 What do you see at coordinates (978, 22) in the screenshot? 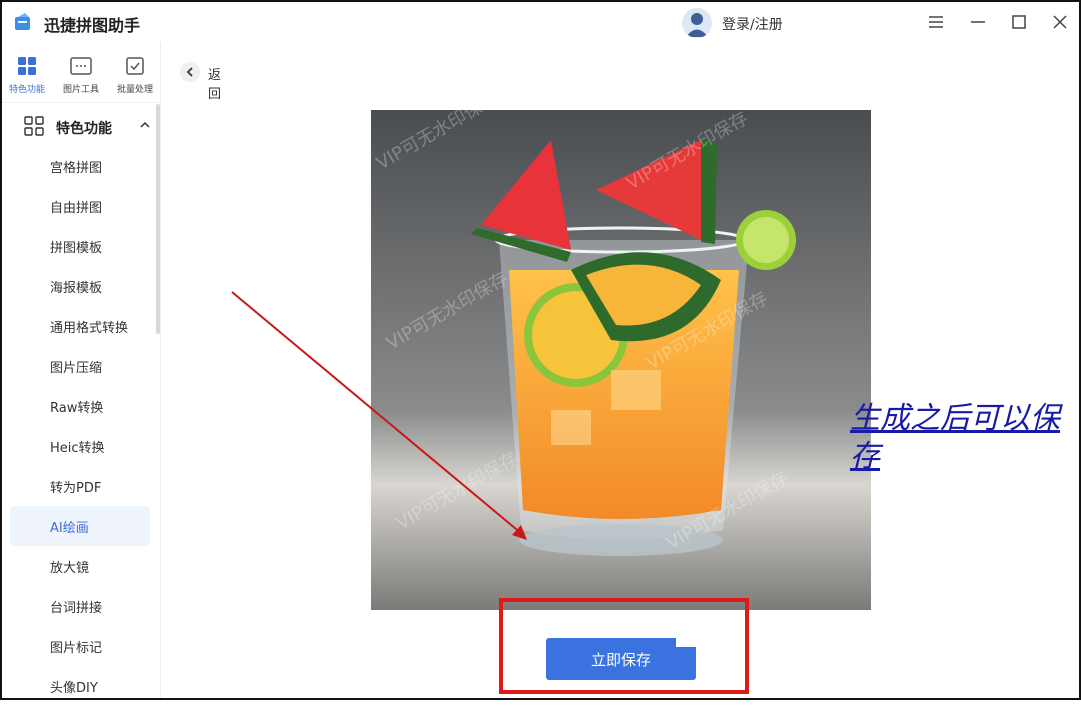
I see `minimize-icon` at bounding box center [978, 22].